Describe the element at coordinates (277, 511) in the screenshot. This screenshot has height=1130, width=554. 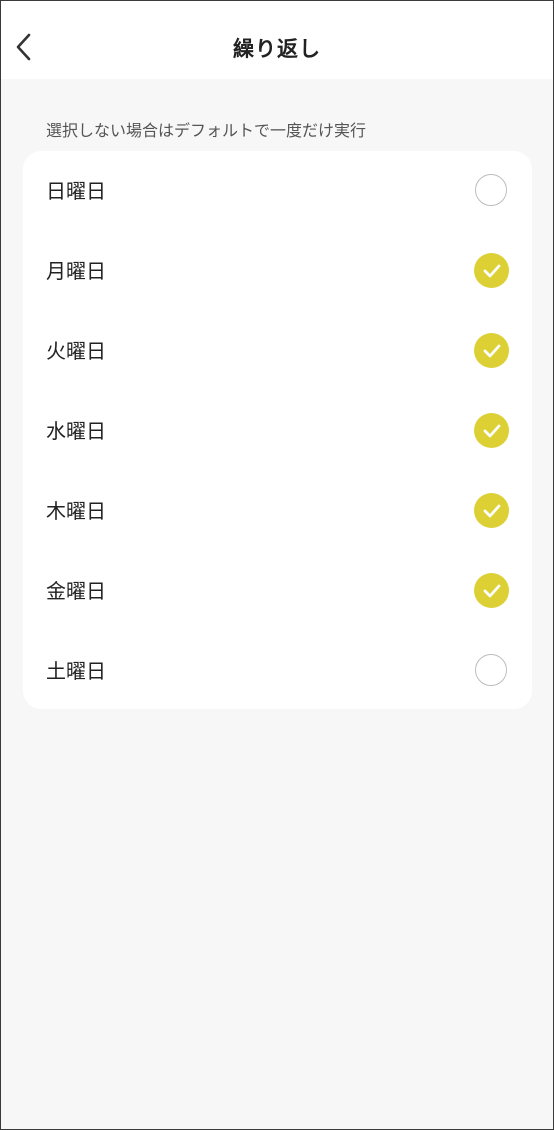
I see `day-row-thursday: 木曜日` at that location.